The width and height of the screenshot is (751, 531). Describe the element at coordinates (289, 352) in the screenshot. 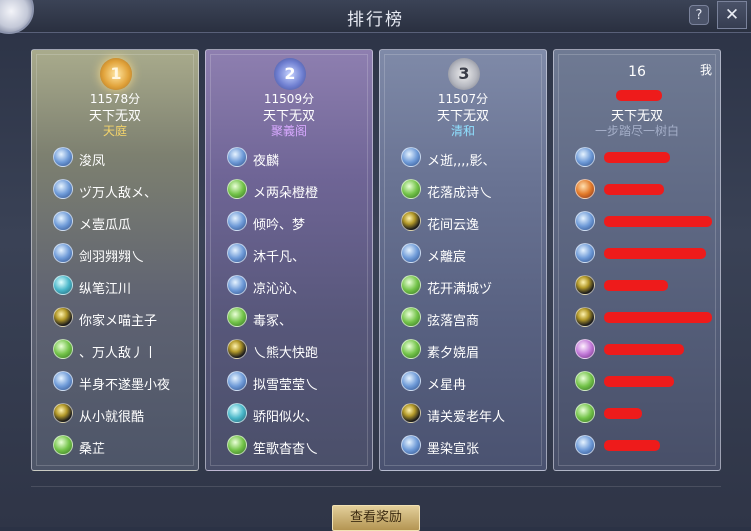

I see `list-item: 乀熊大快跑` at that location.